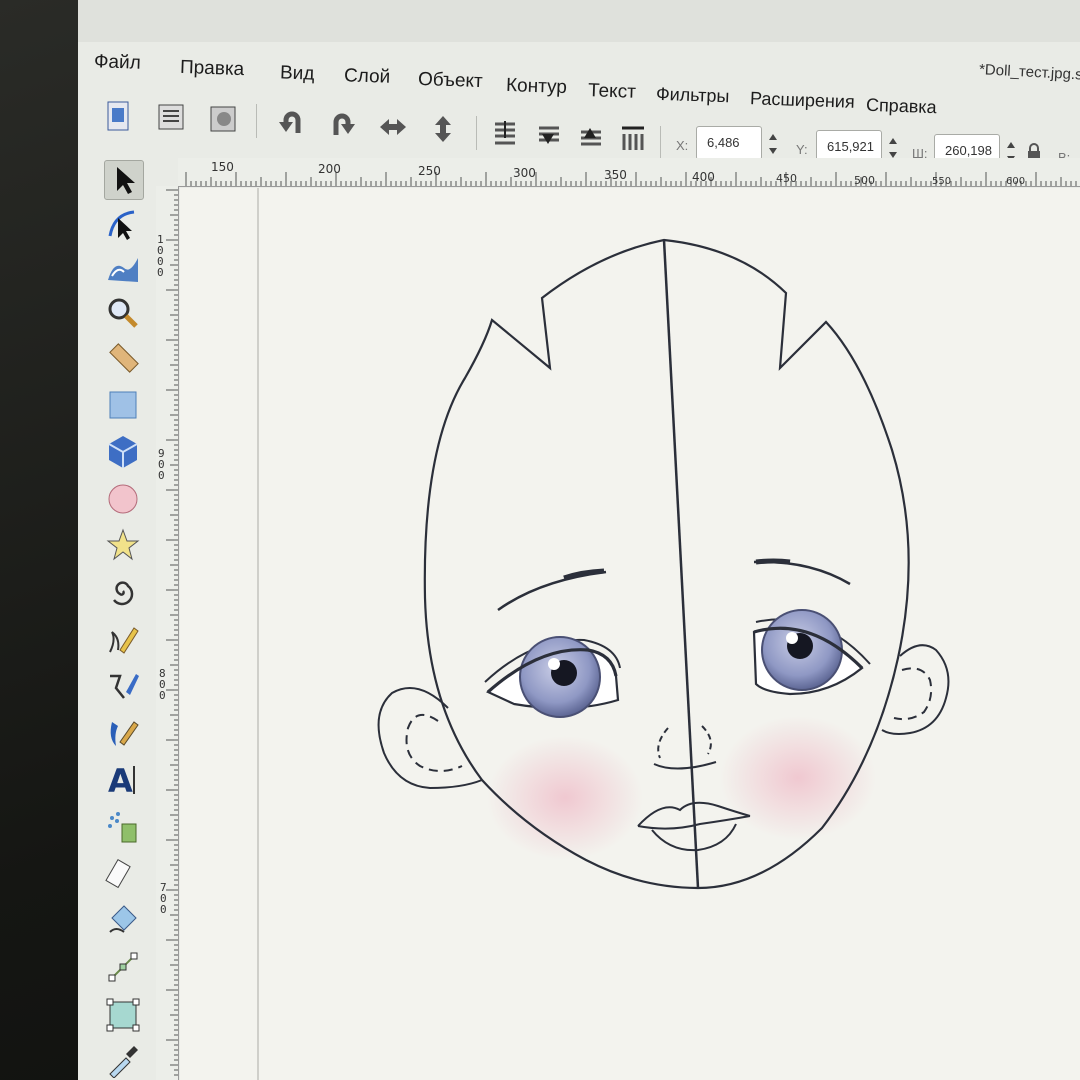 The height and width of the screenshot is (1080, 1080). What do you see at coordinates (123, 733) in the screenshot?
I see `calligraphy-tool-icon` at bounding box center [123, 733].